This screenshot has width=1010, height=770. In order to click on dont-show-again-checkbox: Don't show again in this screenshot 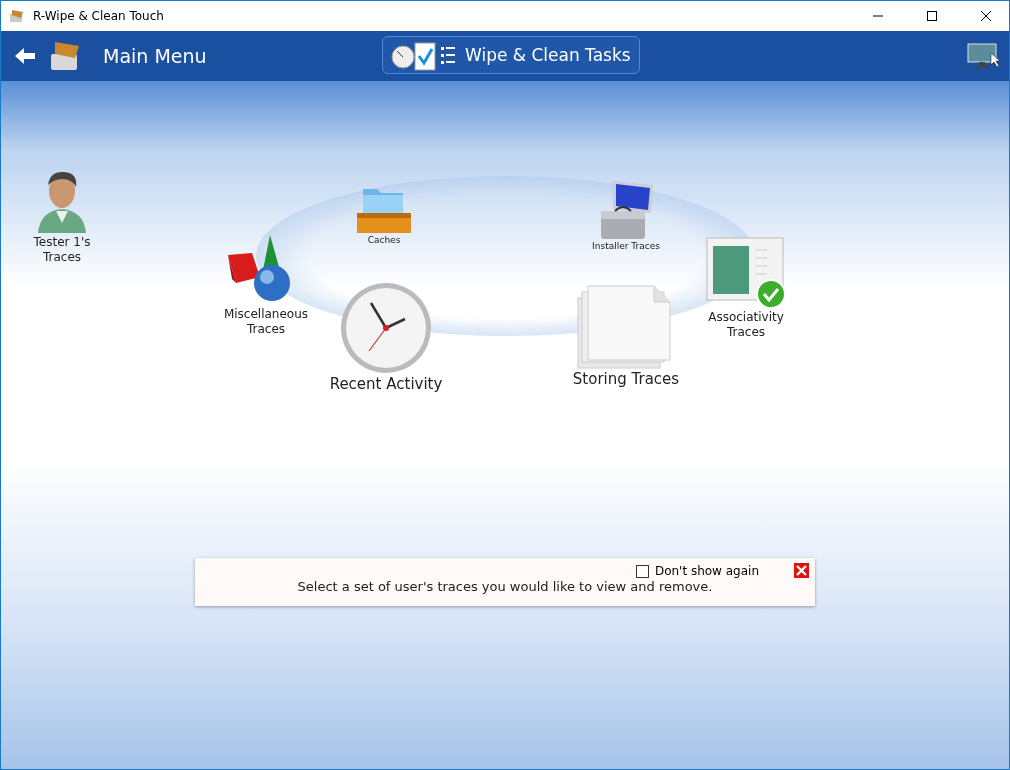, I will do `click(697, 571)`.